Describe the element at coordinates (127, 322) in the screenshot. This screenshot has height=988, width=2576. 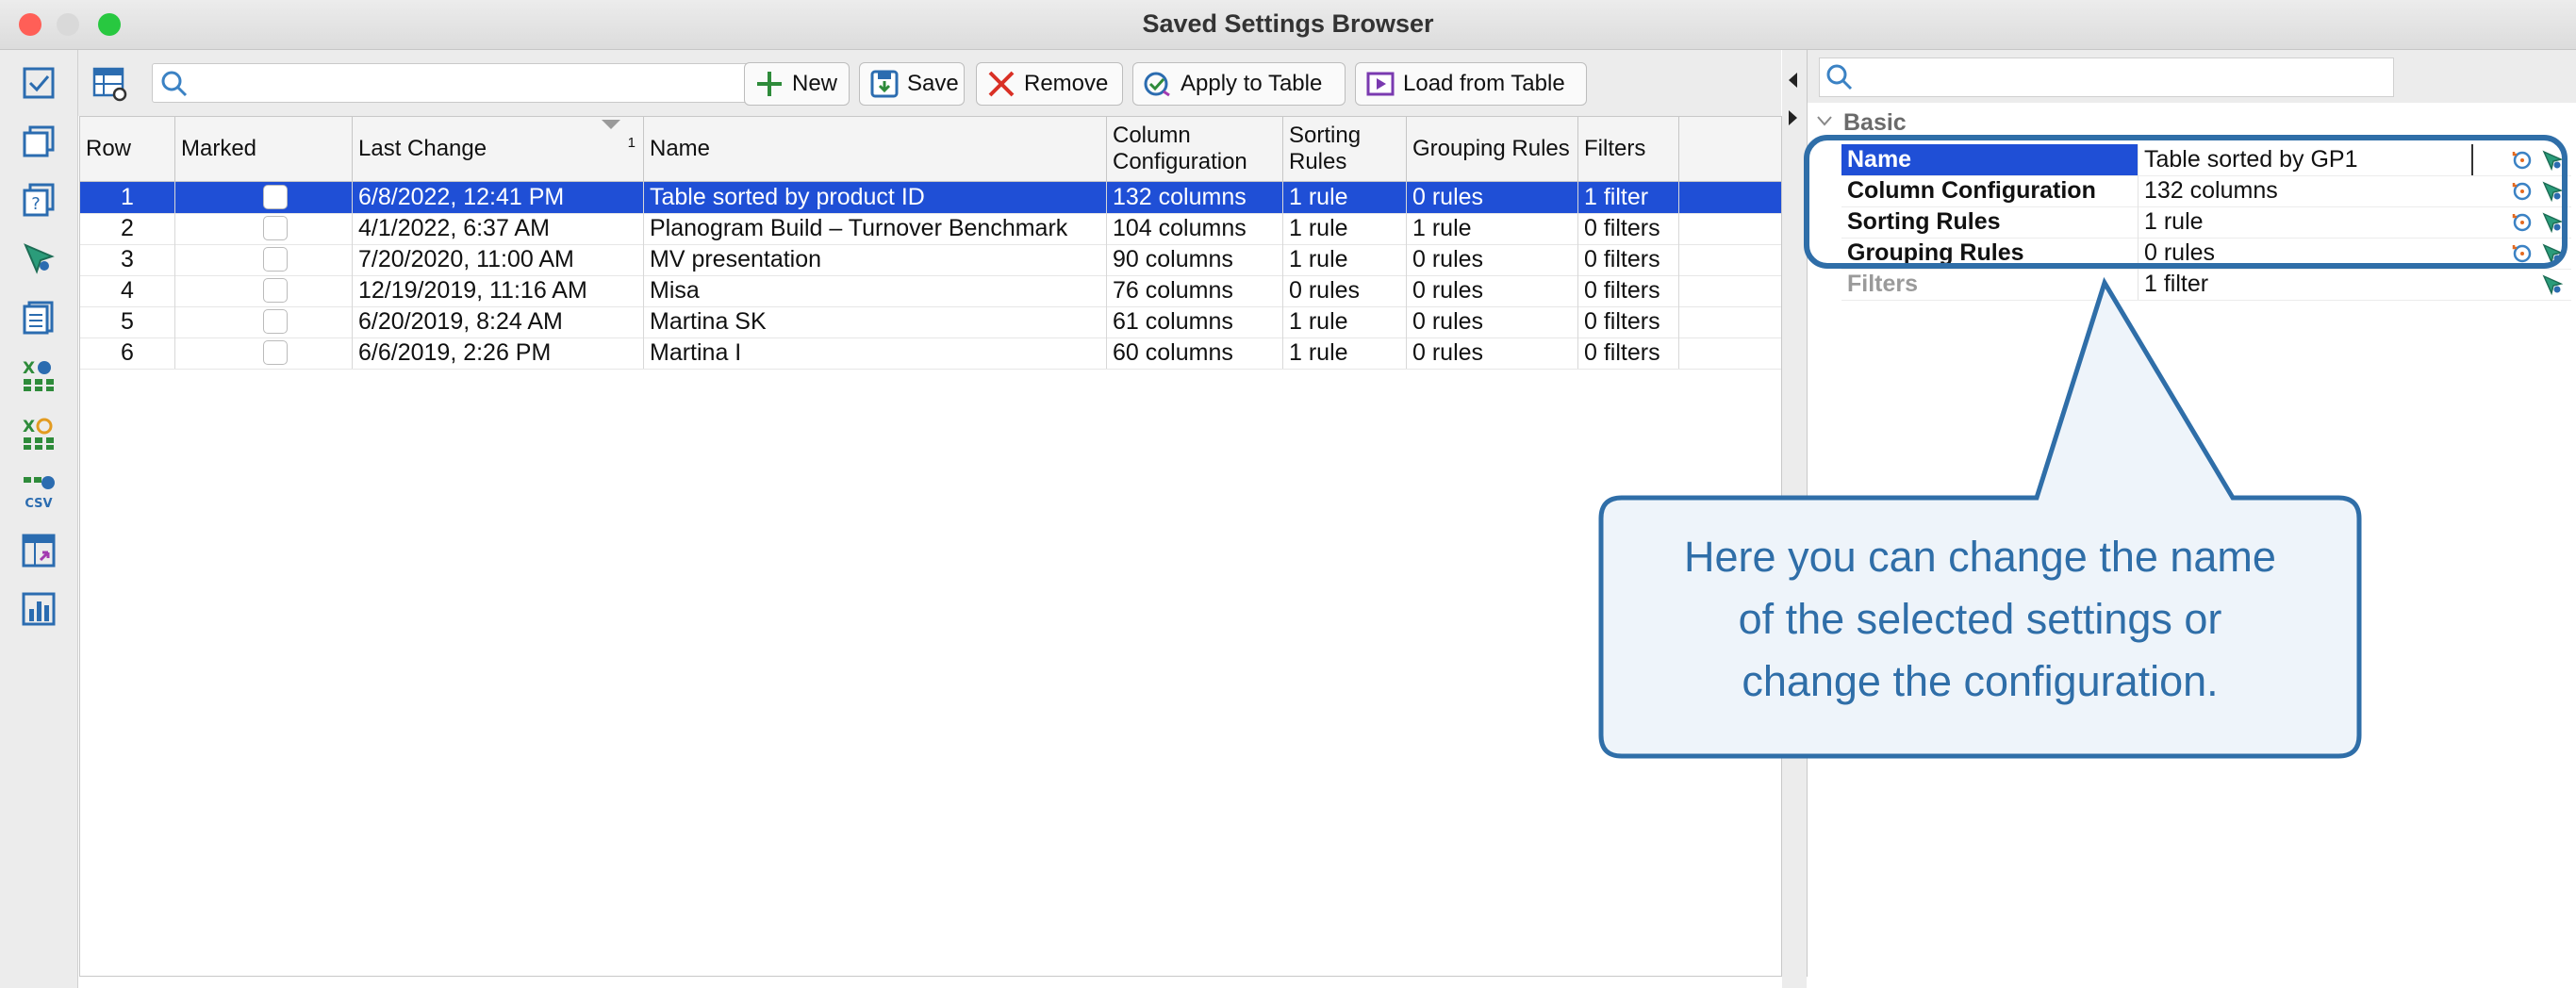
I see `cell-row: 5` at that location.